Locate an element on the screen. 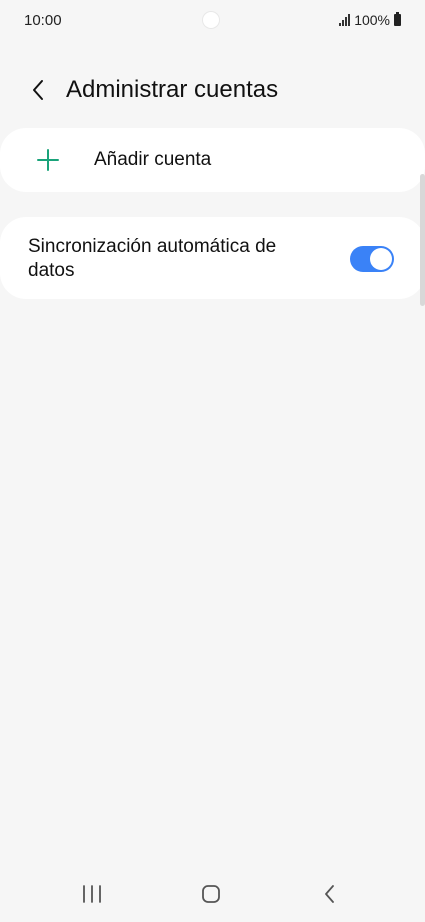 The image size is (425, 922). battery-icon is located at coordinates (397, 19).